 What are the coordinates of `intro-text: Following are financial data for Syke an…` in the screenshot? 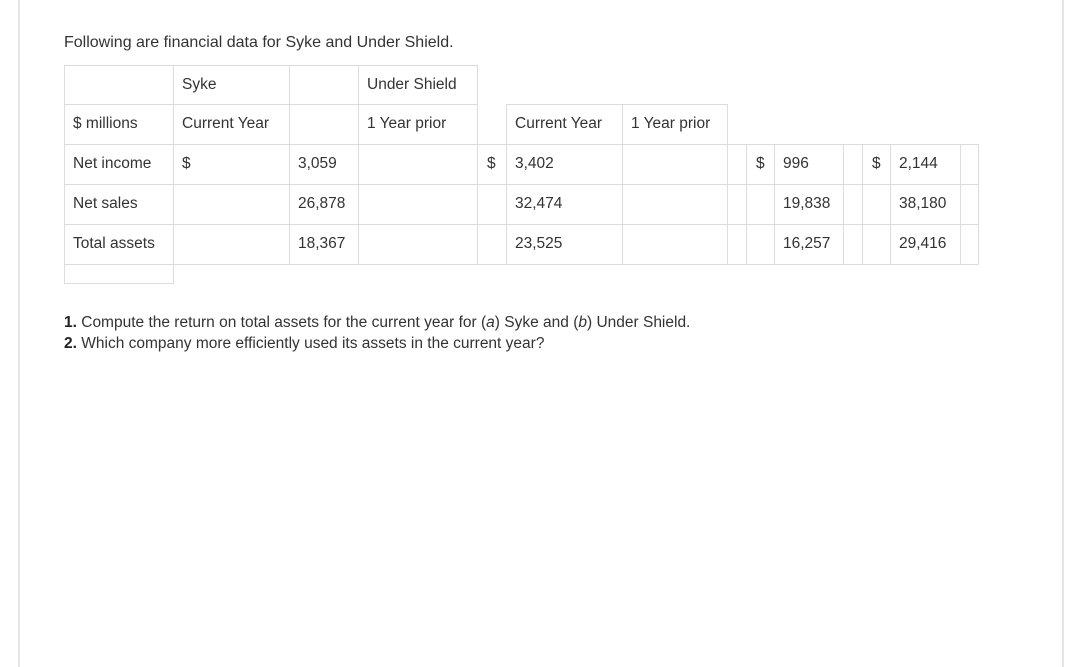 It's located at (259, 42).